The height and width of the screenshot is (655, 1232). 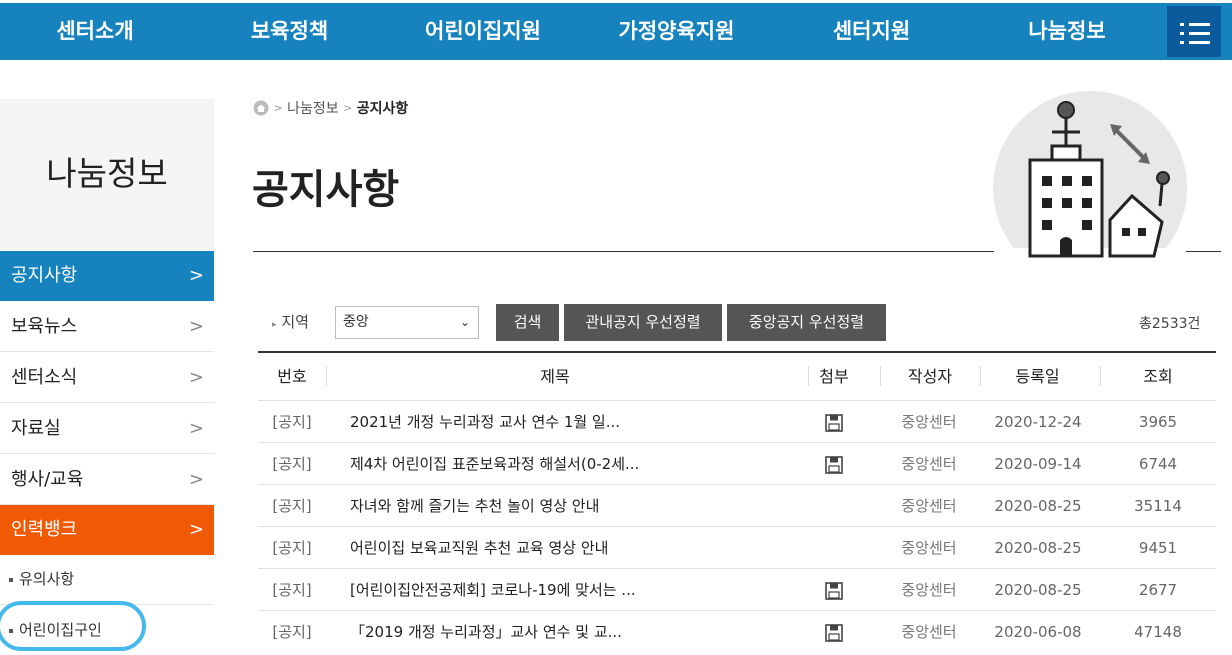 I want to click on row-views: 9451, so click(x=1158, y=548).